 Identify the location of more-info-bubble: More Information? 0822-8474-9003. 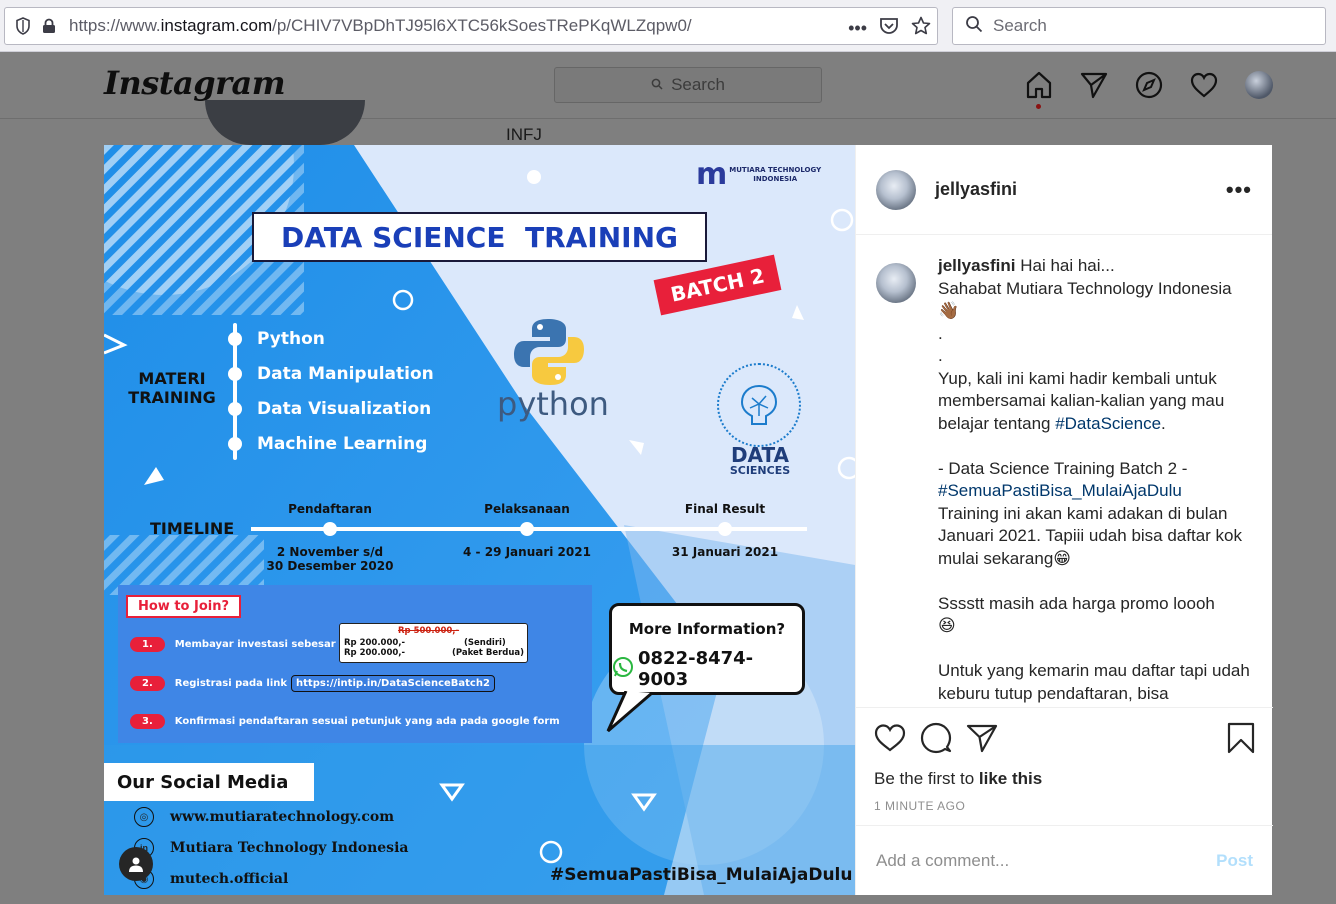
(707, 649).